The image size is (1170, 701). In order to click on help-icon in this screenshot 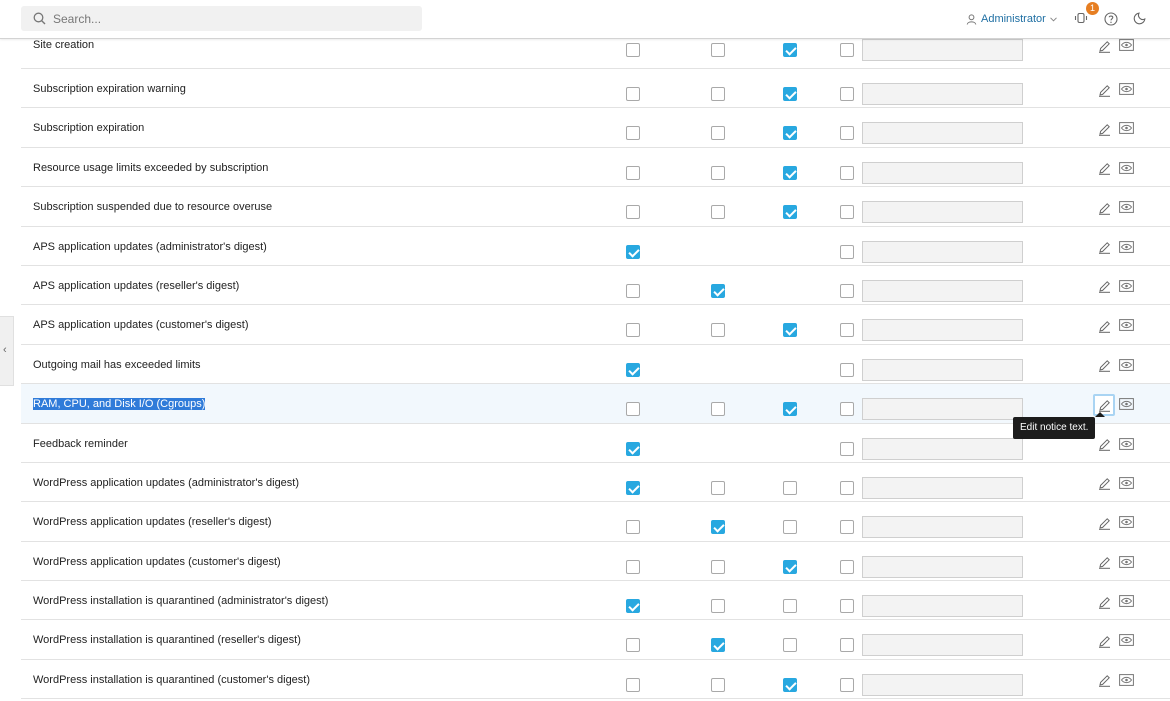, I will do `click(1111, 19)`.